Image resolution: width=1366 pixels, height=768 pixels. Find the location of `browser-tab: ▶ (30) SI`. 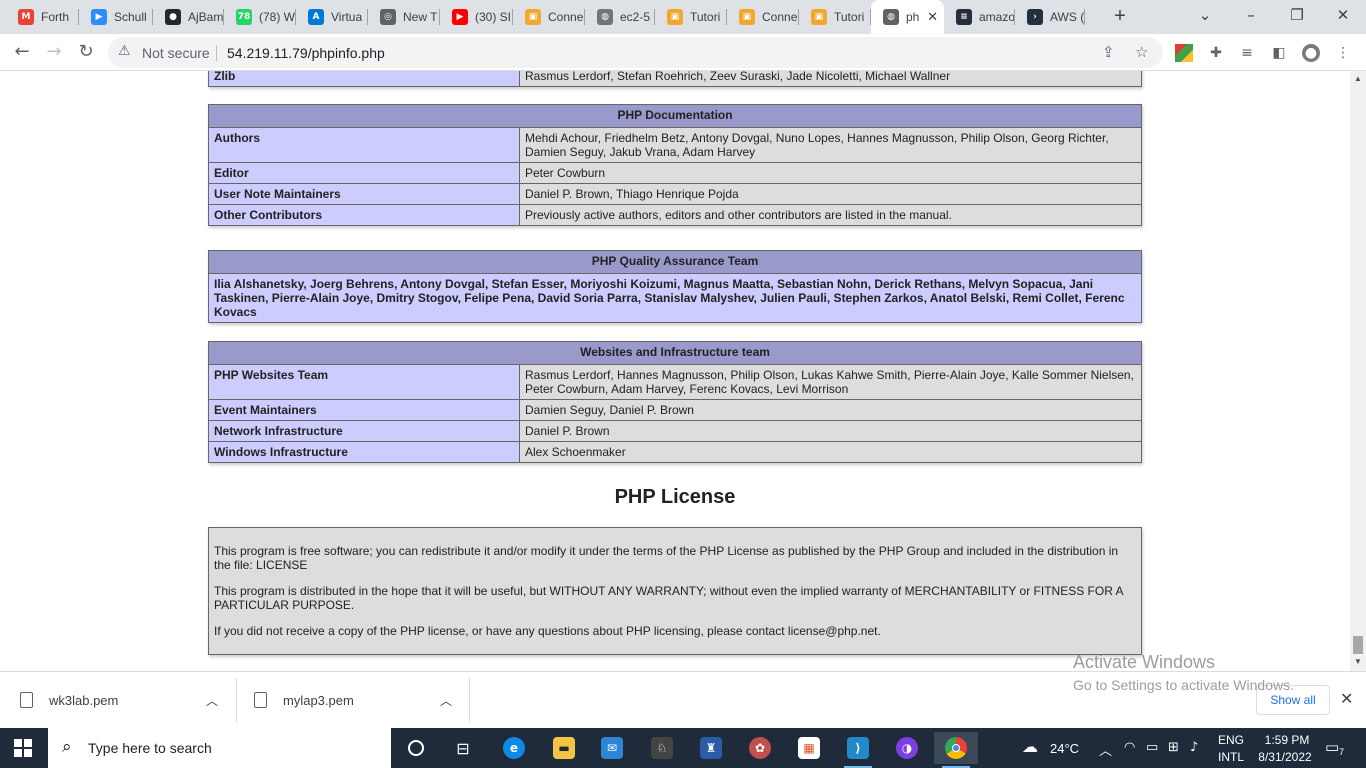

browser-tab: ▶ (30) SI is located at coordinates (476, 17).